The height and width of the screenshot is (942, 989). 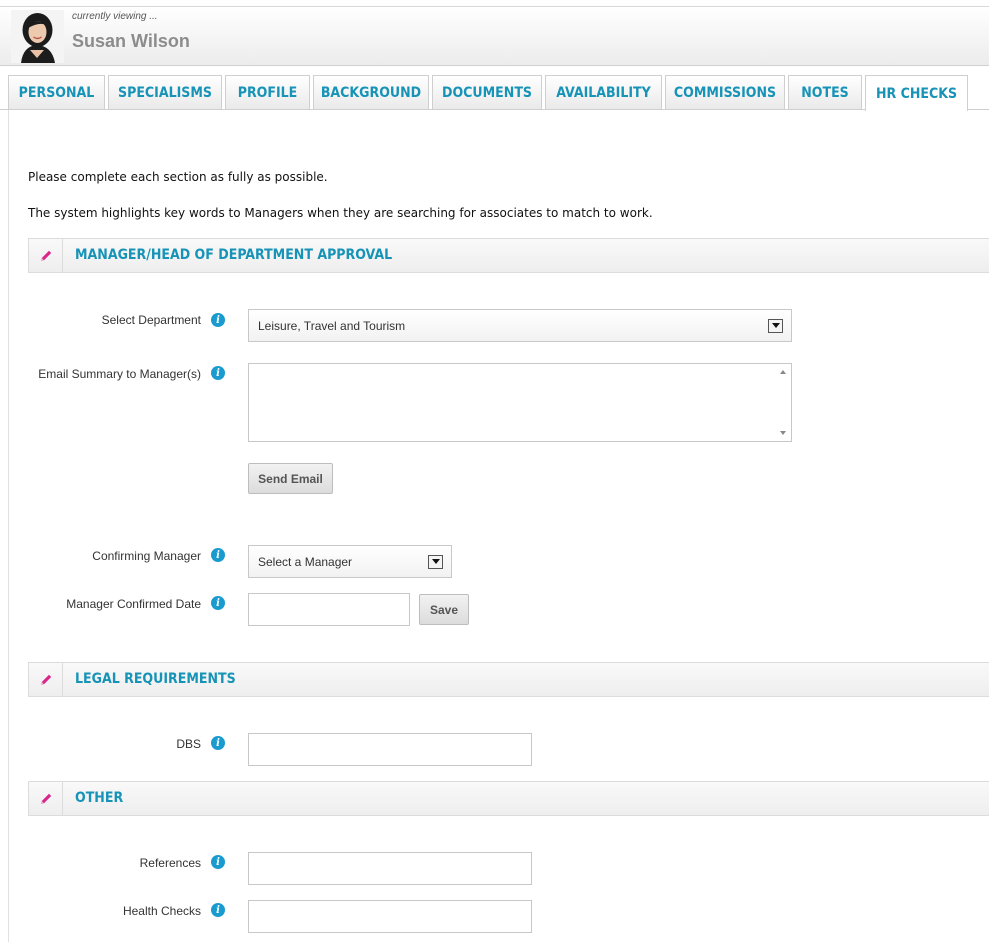 I want to click on department-select: Leisure, Travel and Tourism, so click(x=520, y=325).